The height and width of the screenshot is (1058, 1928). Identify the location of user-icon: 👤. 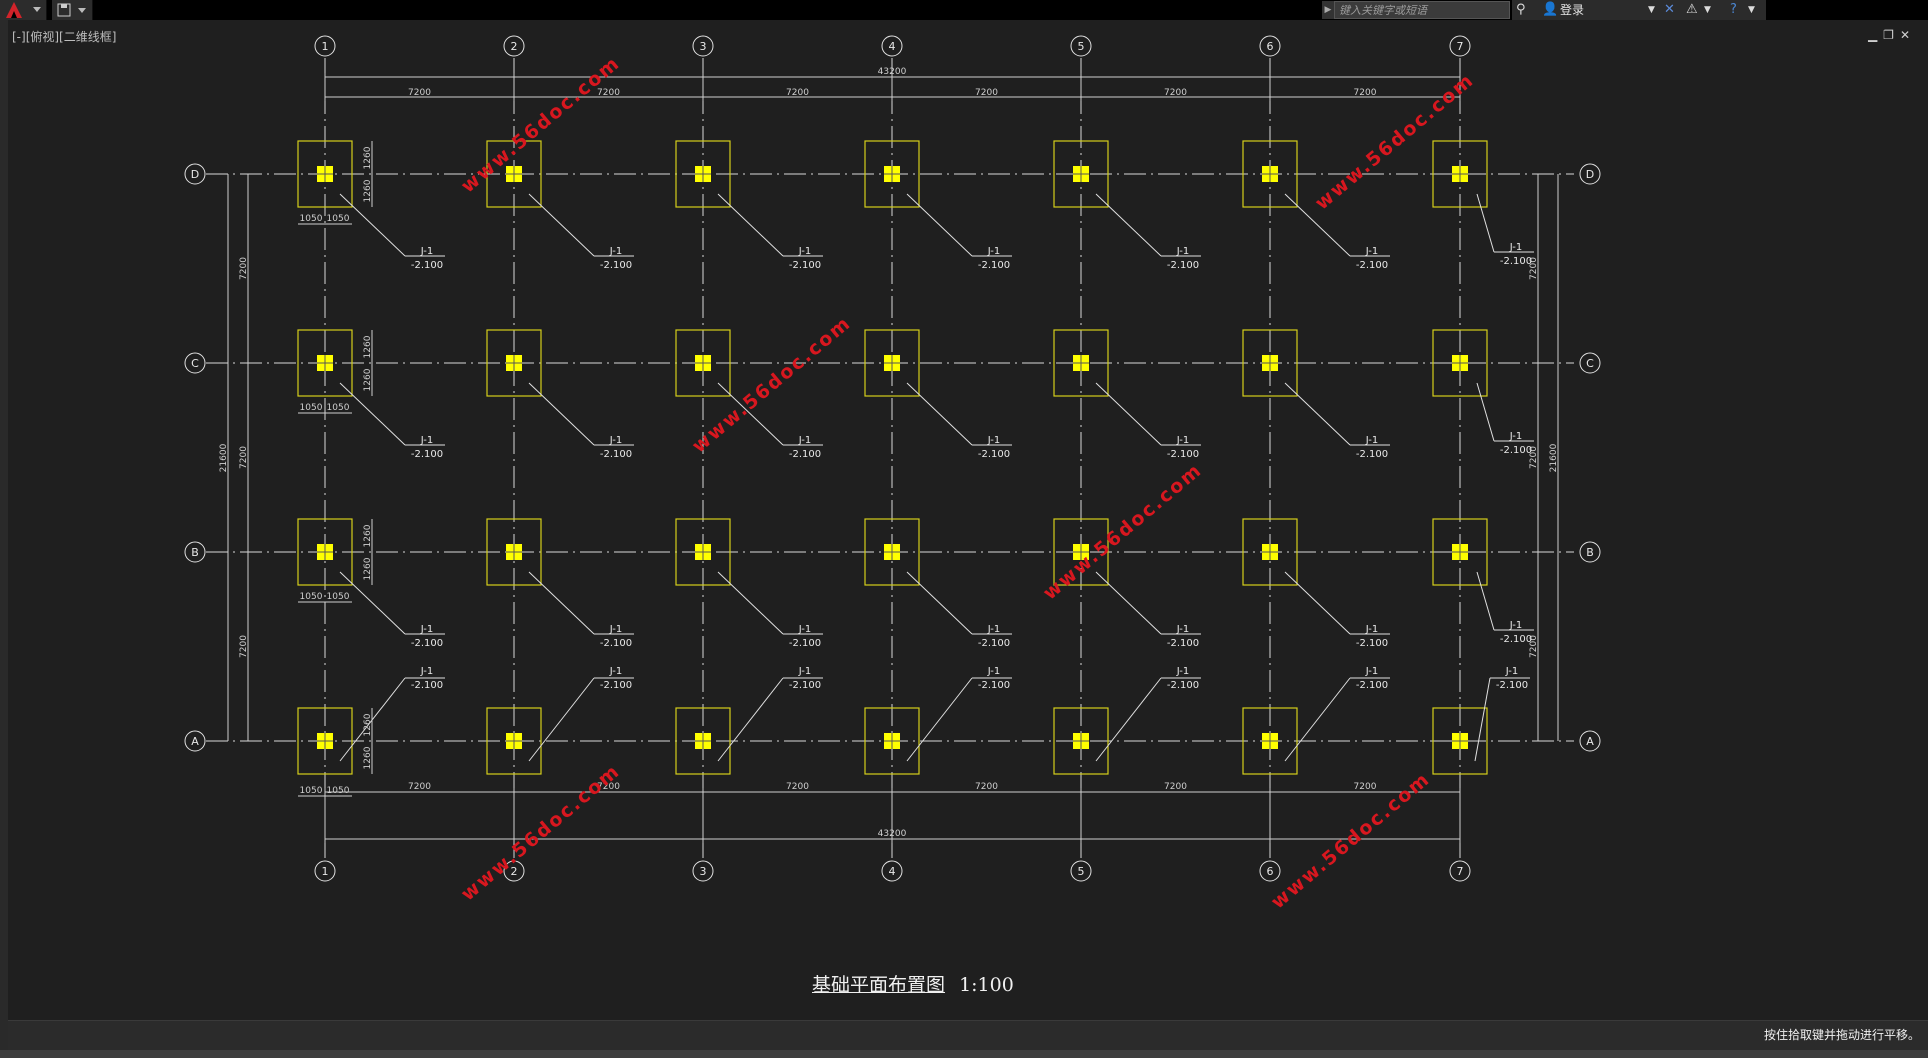
(1550, 10).